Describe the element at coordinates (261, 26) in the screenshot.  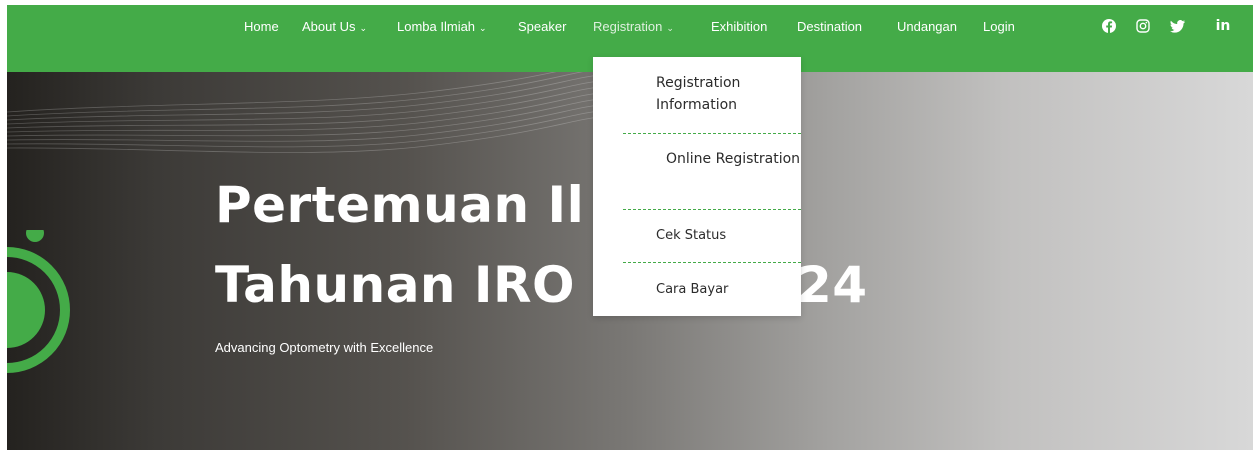
I see `nav-home: Home` at that location.